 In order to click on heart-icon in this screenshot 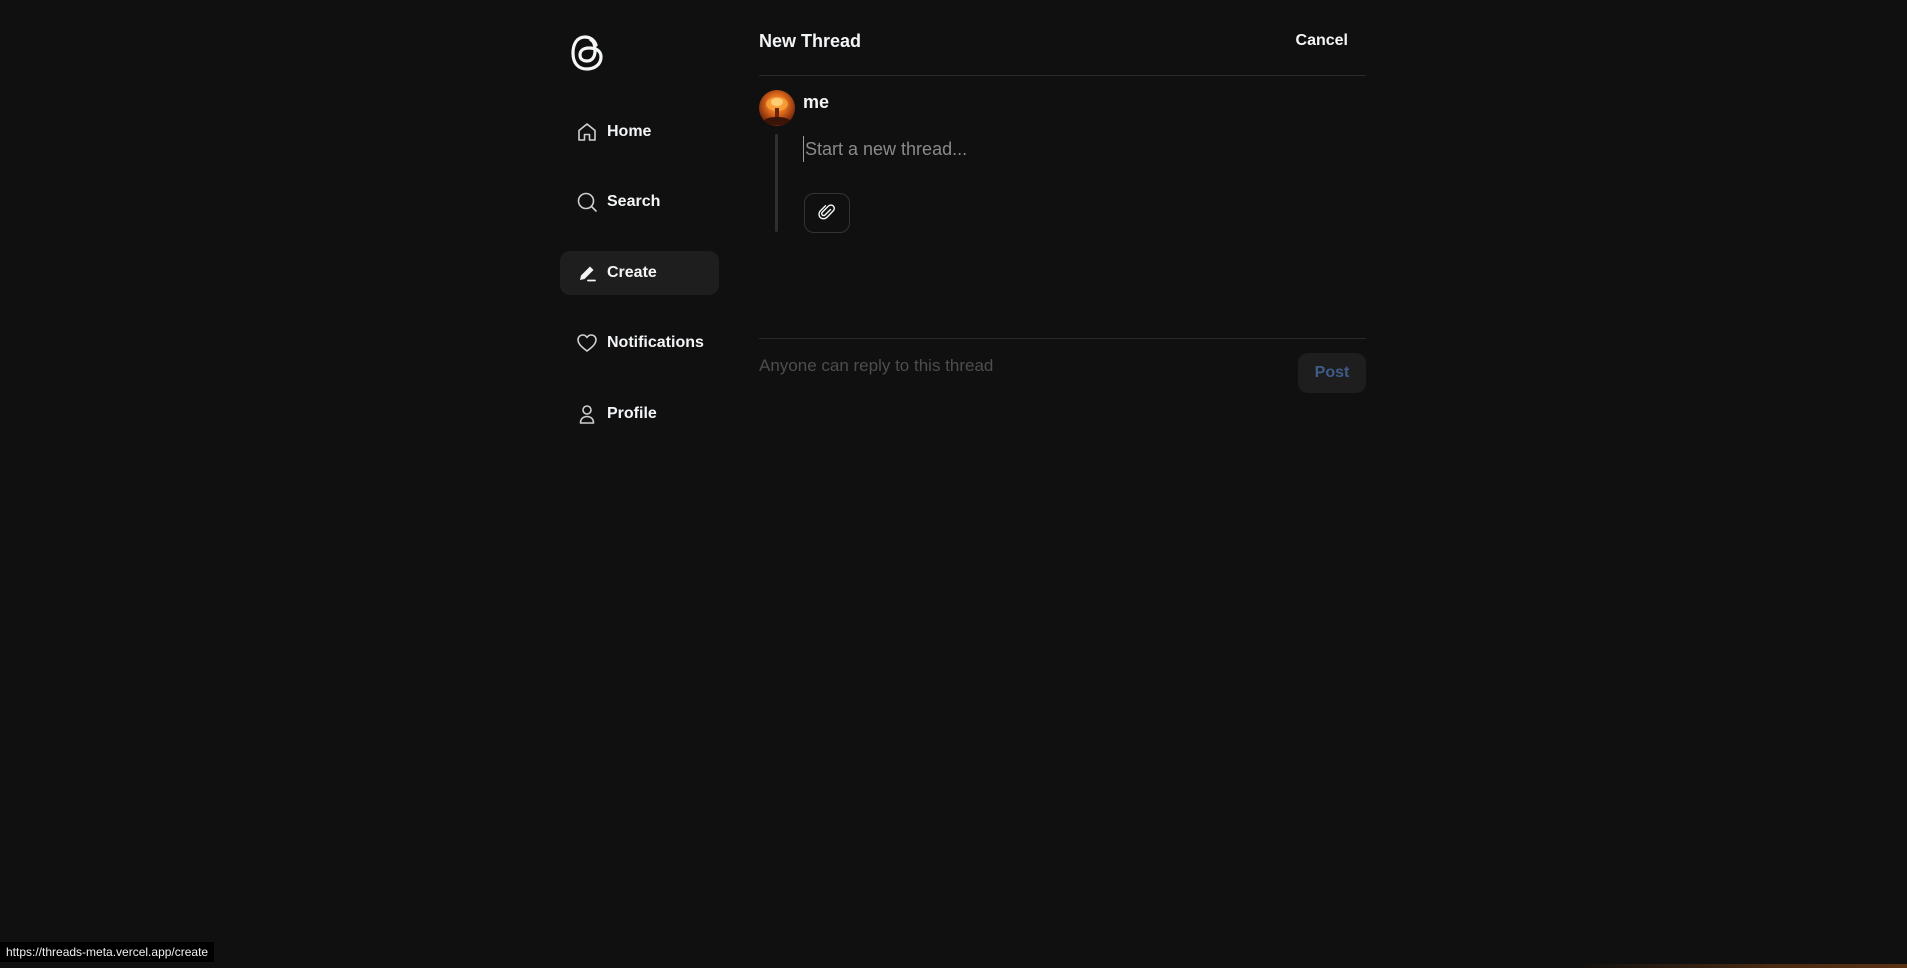, I will do `click(587, 343)`.